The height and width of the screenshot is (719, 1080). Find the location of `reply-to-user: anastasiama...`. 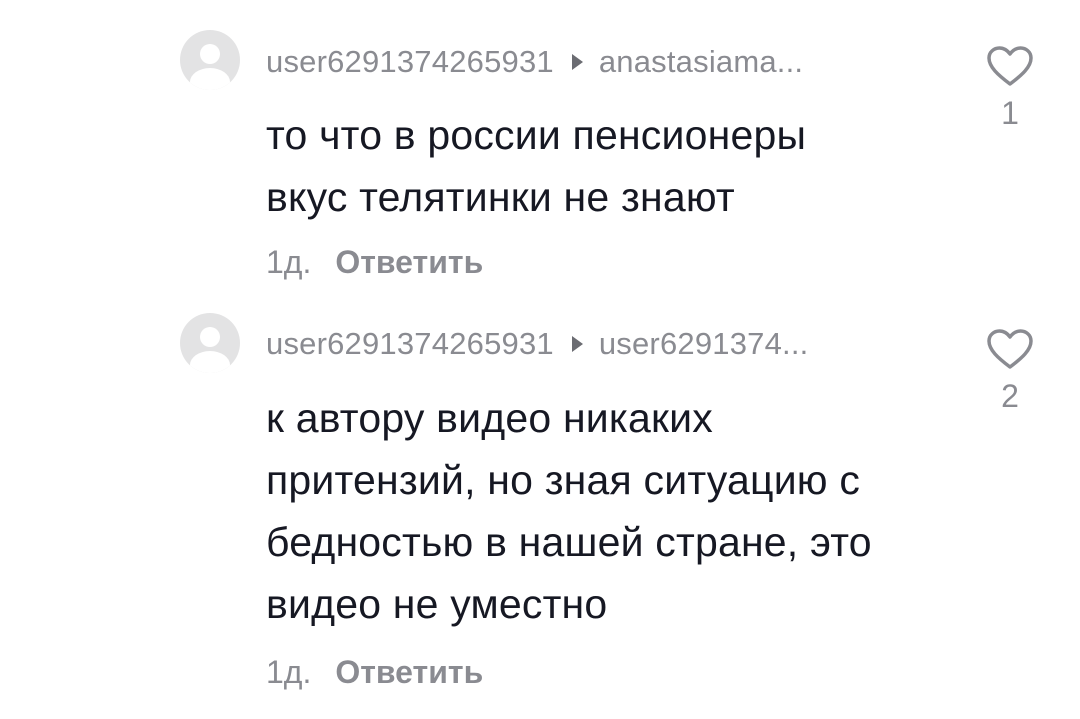

reply-to-user: anastasiama... is located at coordinates (701, 62).